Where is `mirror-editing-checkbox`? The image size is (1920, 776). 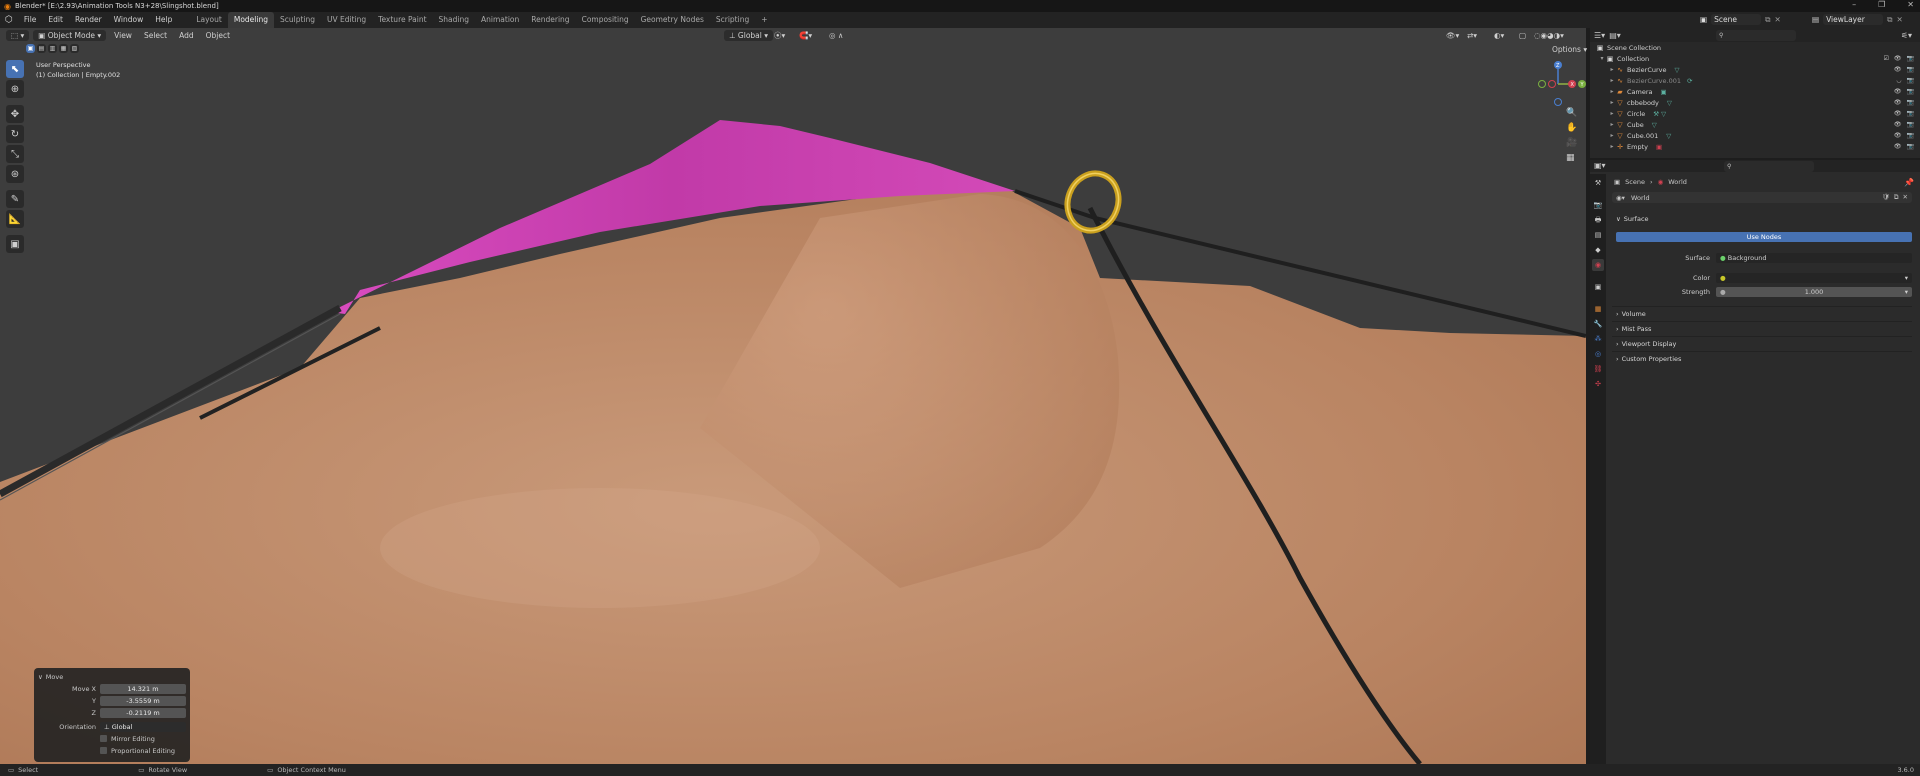
mirror-editing-checkbox is located at coordinates (103, 738).